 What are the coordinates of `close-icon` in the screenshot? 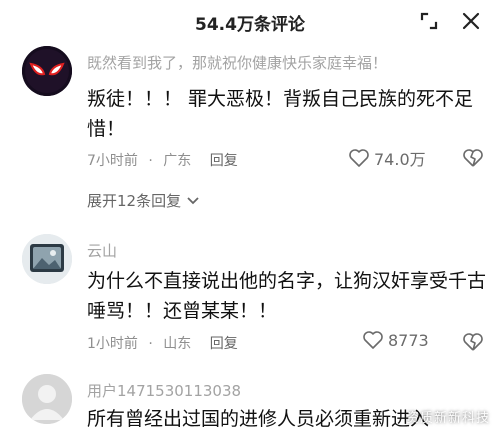 It's located at (471, 21).